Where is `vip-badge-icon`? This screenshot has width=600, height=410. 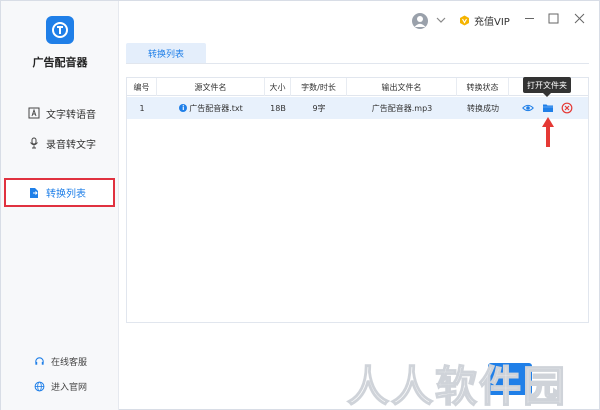 vip-badge-icon is located at coordinates (464, 20).